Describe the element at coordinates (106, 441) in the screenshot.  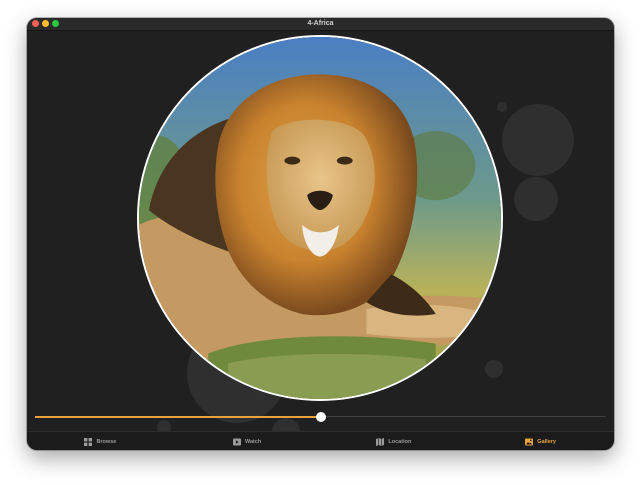
I see `tab-label: Browse` at that location.